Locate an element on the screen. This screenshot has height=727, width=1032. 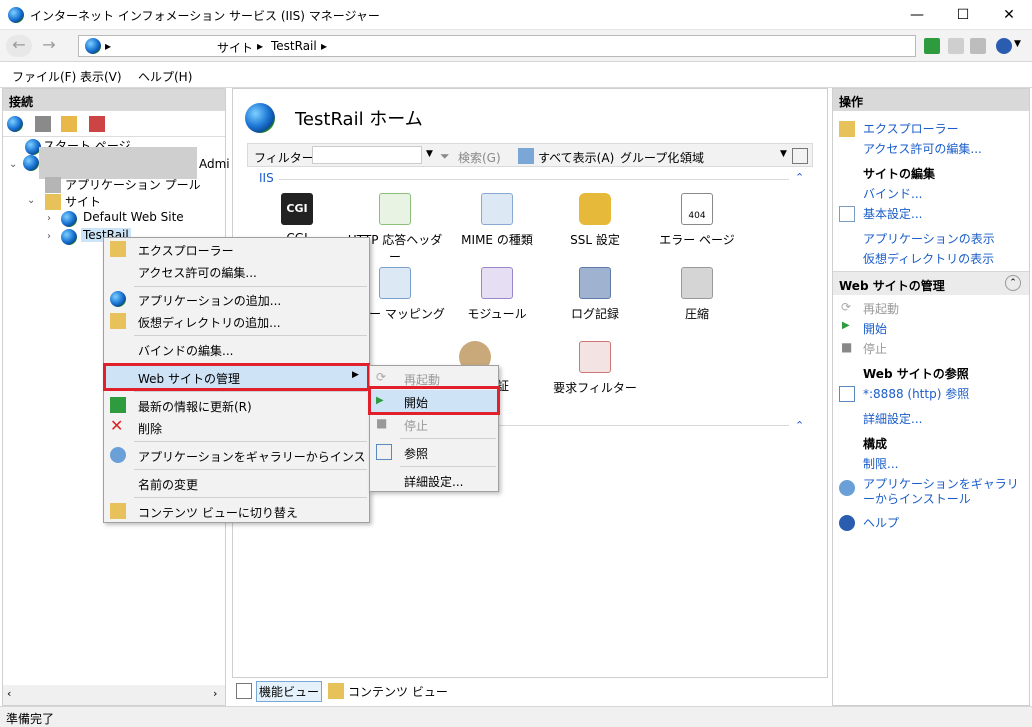
filter-input is located at coordinates (367, 155).